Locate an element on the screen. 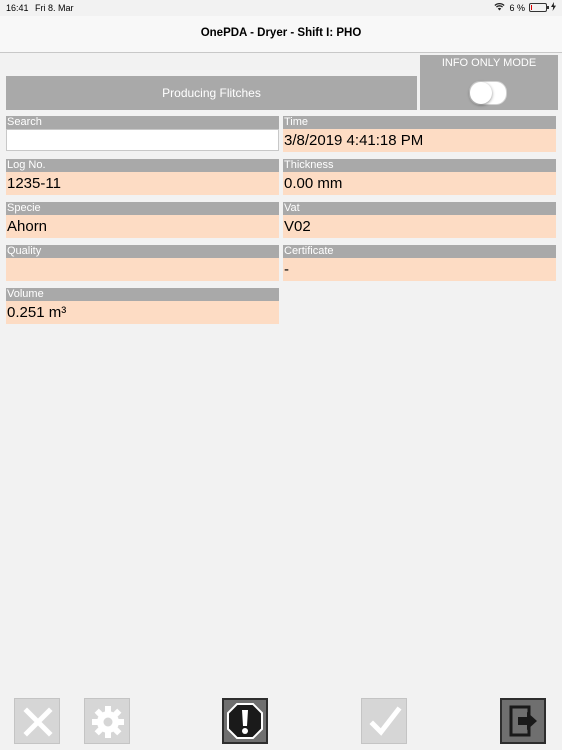 This screenshot has width=562, height=750. search-input is located at coordinates (142, 140).